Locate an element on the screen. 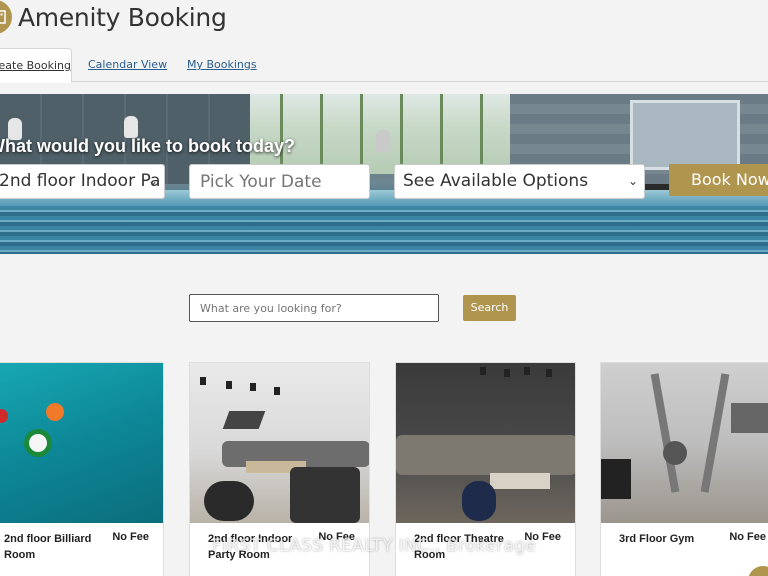 This screenshot has height=576, width=768. available-options-value: See Available Options is located at coordinates (496, 181).